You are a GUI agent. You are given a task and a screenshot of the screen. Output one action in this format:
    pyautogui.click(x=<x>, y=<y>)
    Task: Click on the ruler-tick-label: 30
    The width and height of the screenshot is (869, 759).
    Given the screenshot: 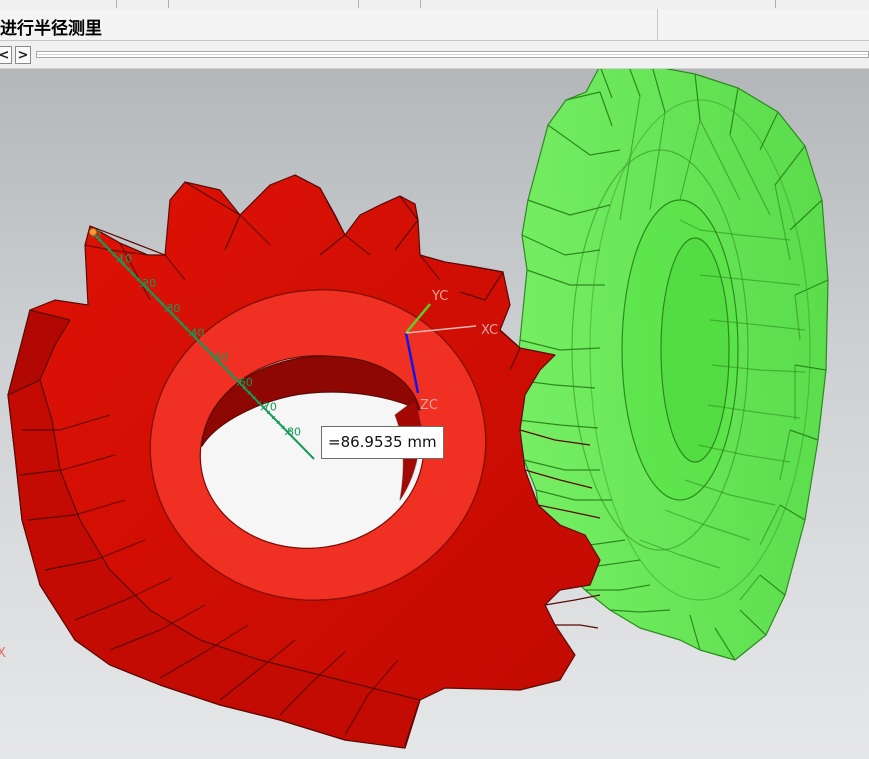 What is the action you would take?
    pyautogui.click(x=173, y=308)
    